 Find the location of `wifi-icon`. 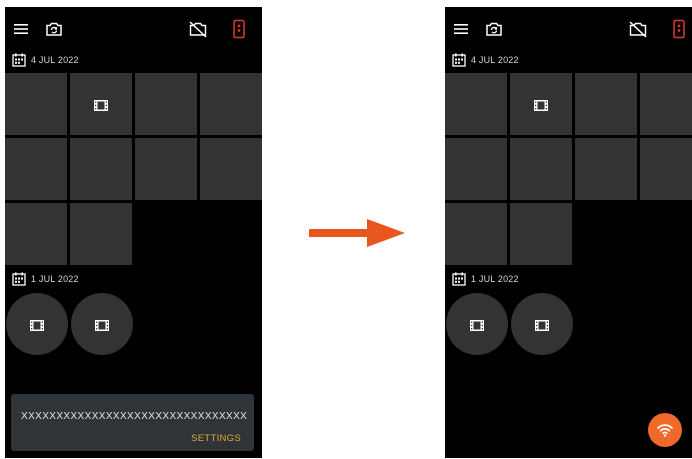

wifi-icon is located at coordinates (665, 430).